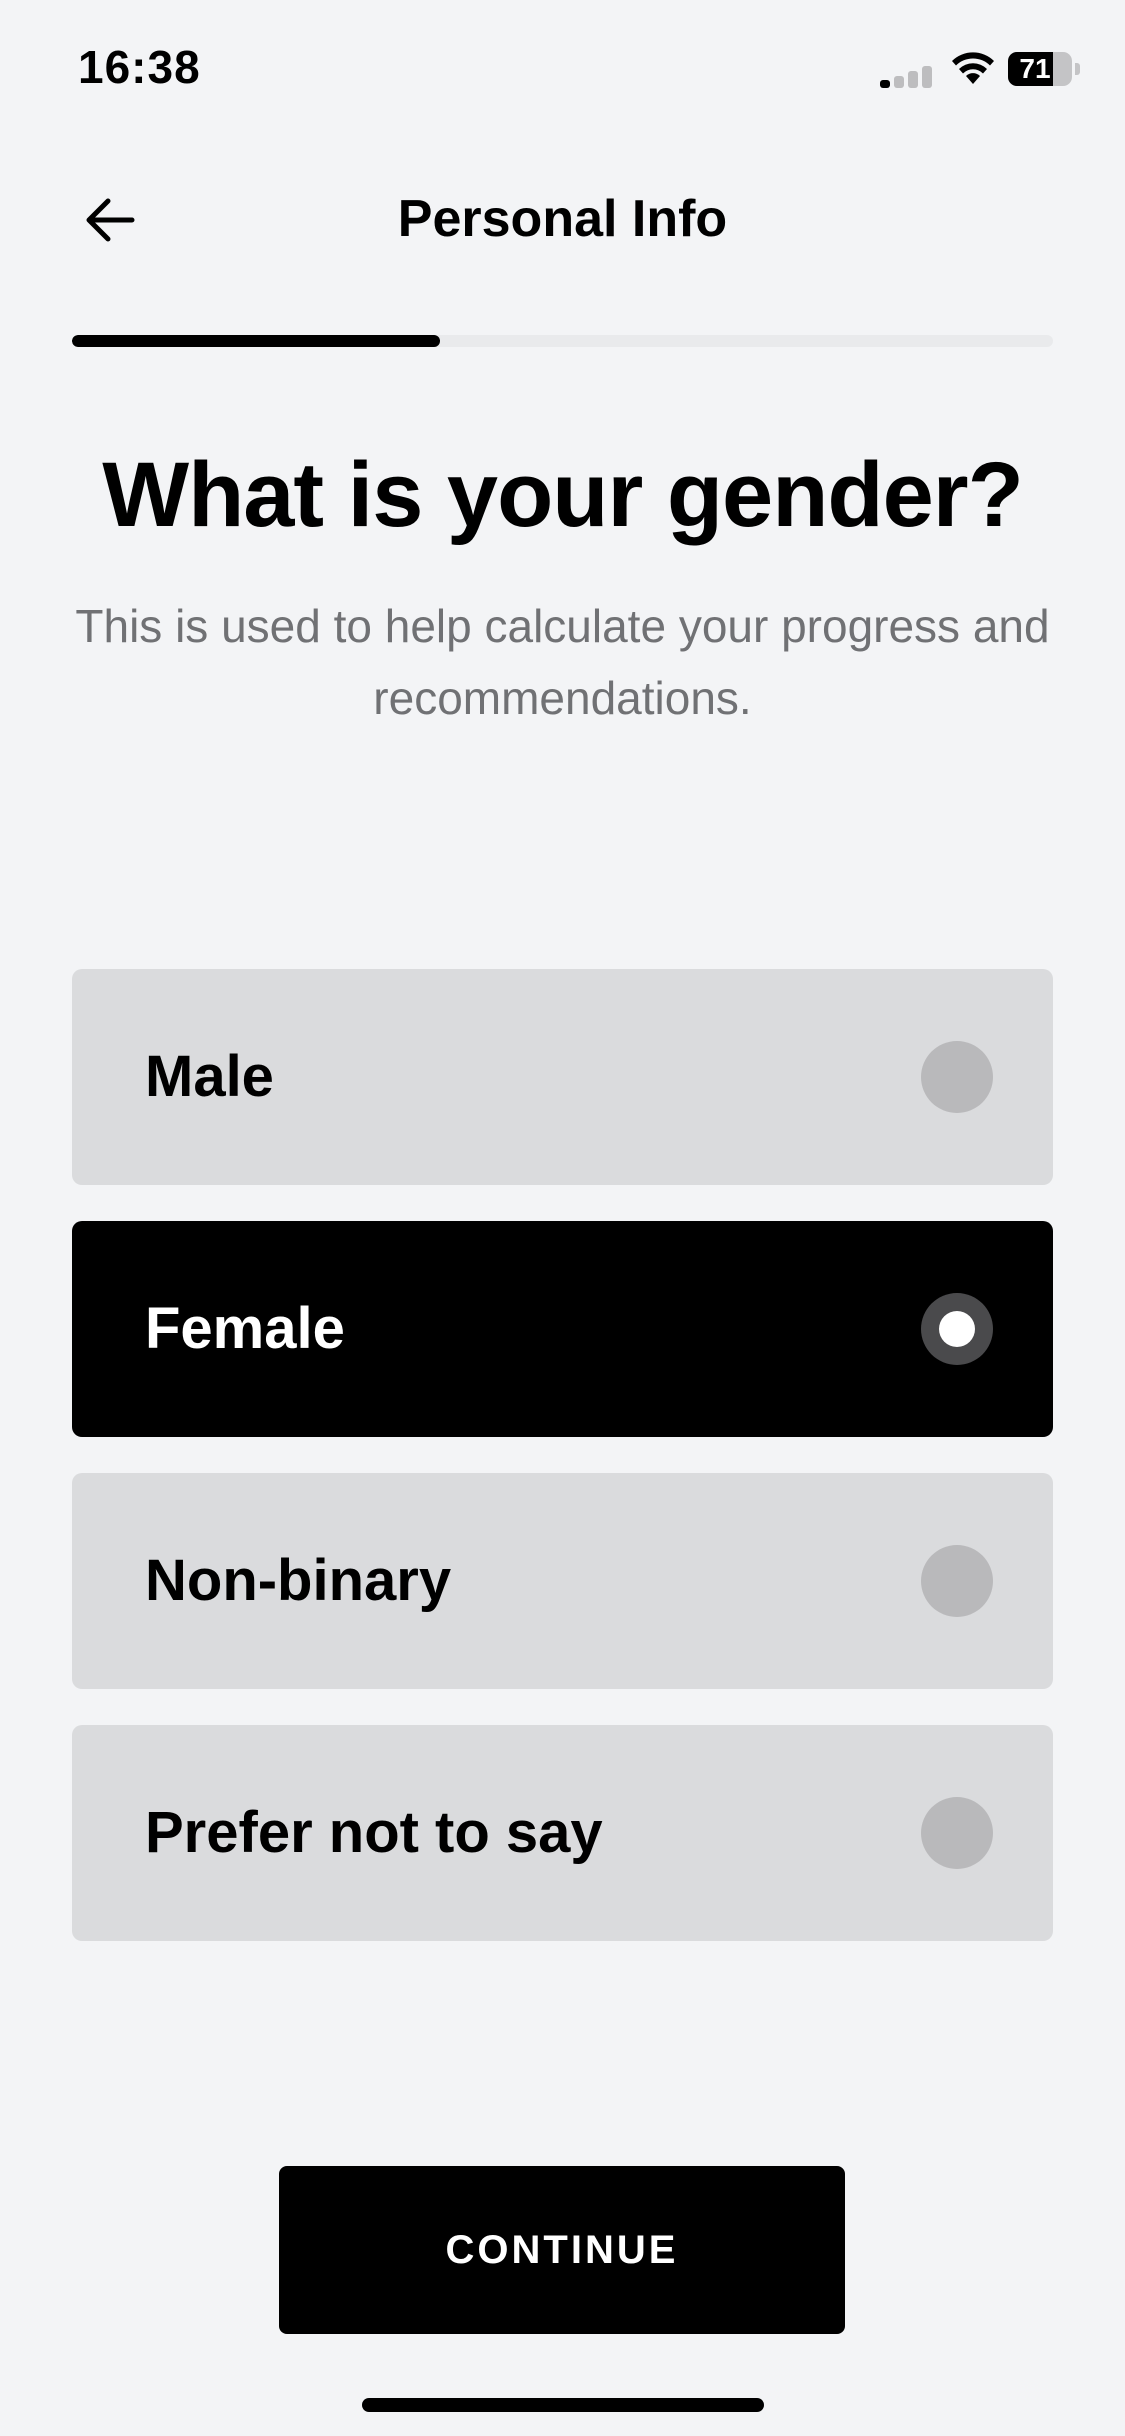 The image size is (1125, 2436). Describe the element at coordinates (562, 1329) in the screenshot. I see `option-female: Female` at that location.